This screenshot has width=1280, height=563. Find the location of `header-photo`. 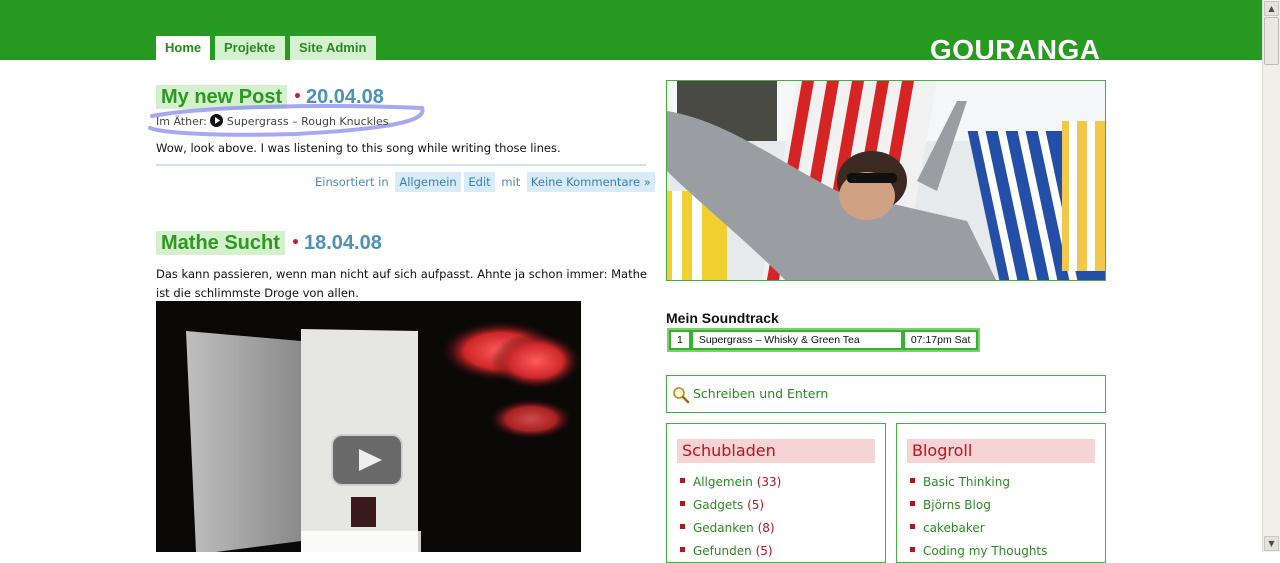

header-photo is located at coordinates (886, 180).